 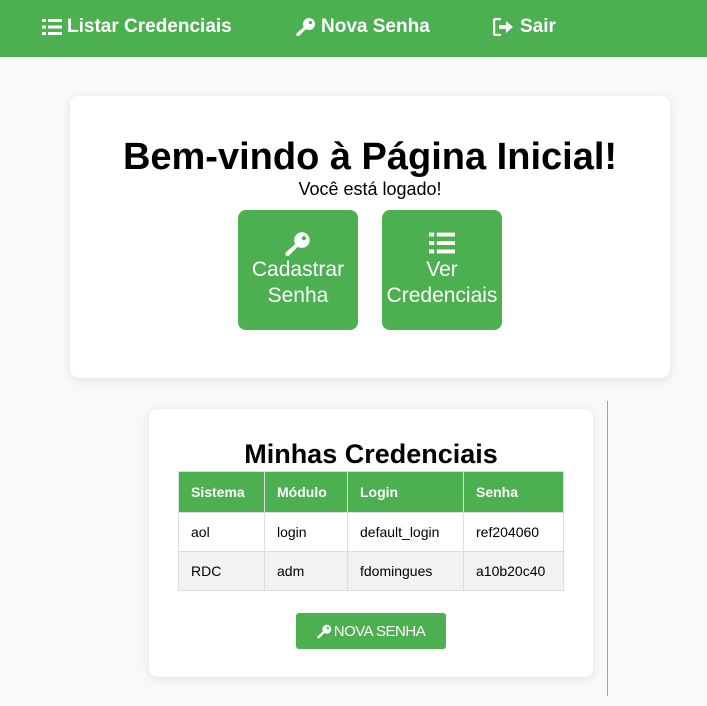 What do you see at coordinates (379, 631) in the screenshot?
I see `new-password-button-label: NOVA SENHA` at bounding box center [379, 631].